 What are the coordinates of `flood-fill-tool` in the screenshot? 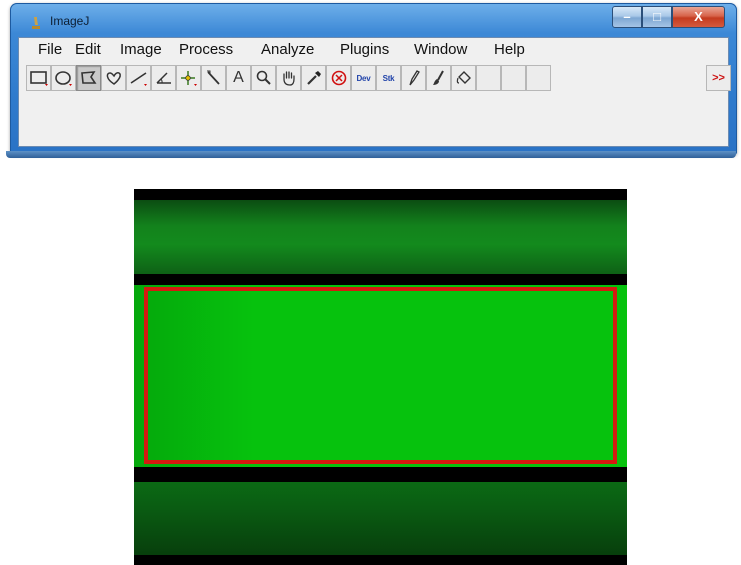 It's located at (463, 78).